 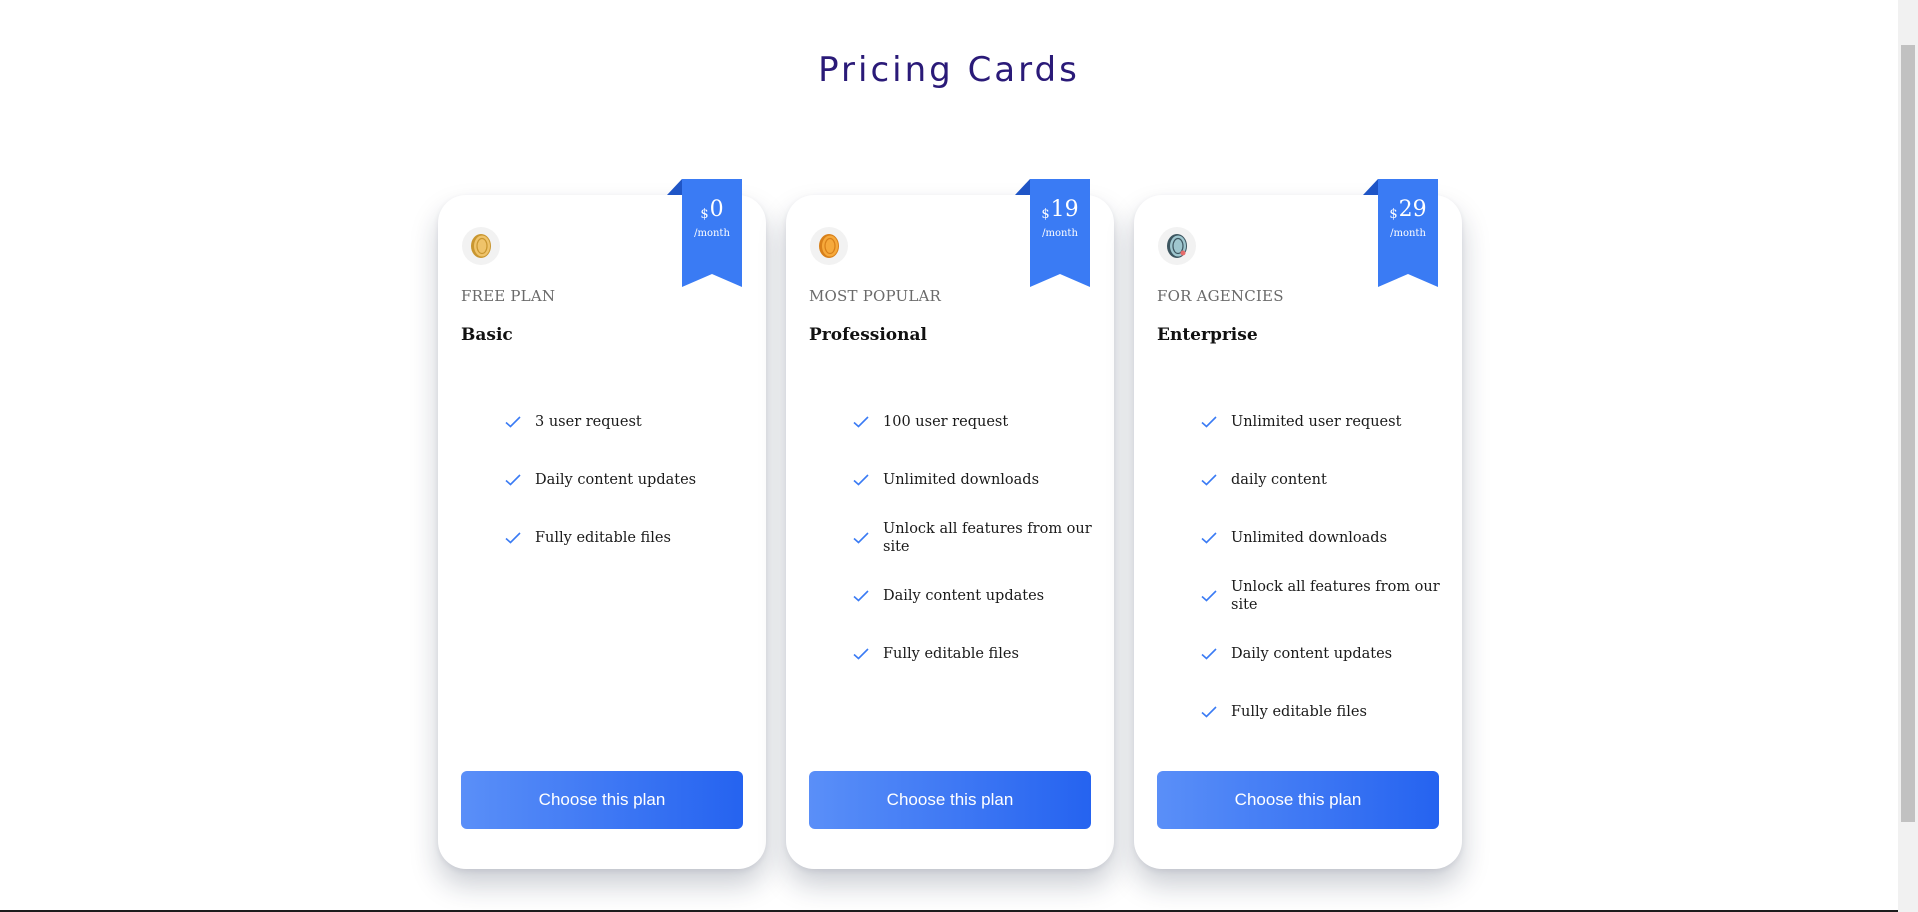 I want to click on plan-name: Professional, so click(x=868, y=335).